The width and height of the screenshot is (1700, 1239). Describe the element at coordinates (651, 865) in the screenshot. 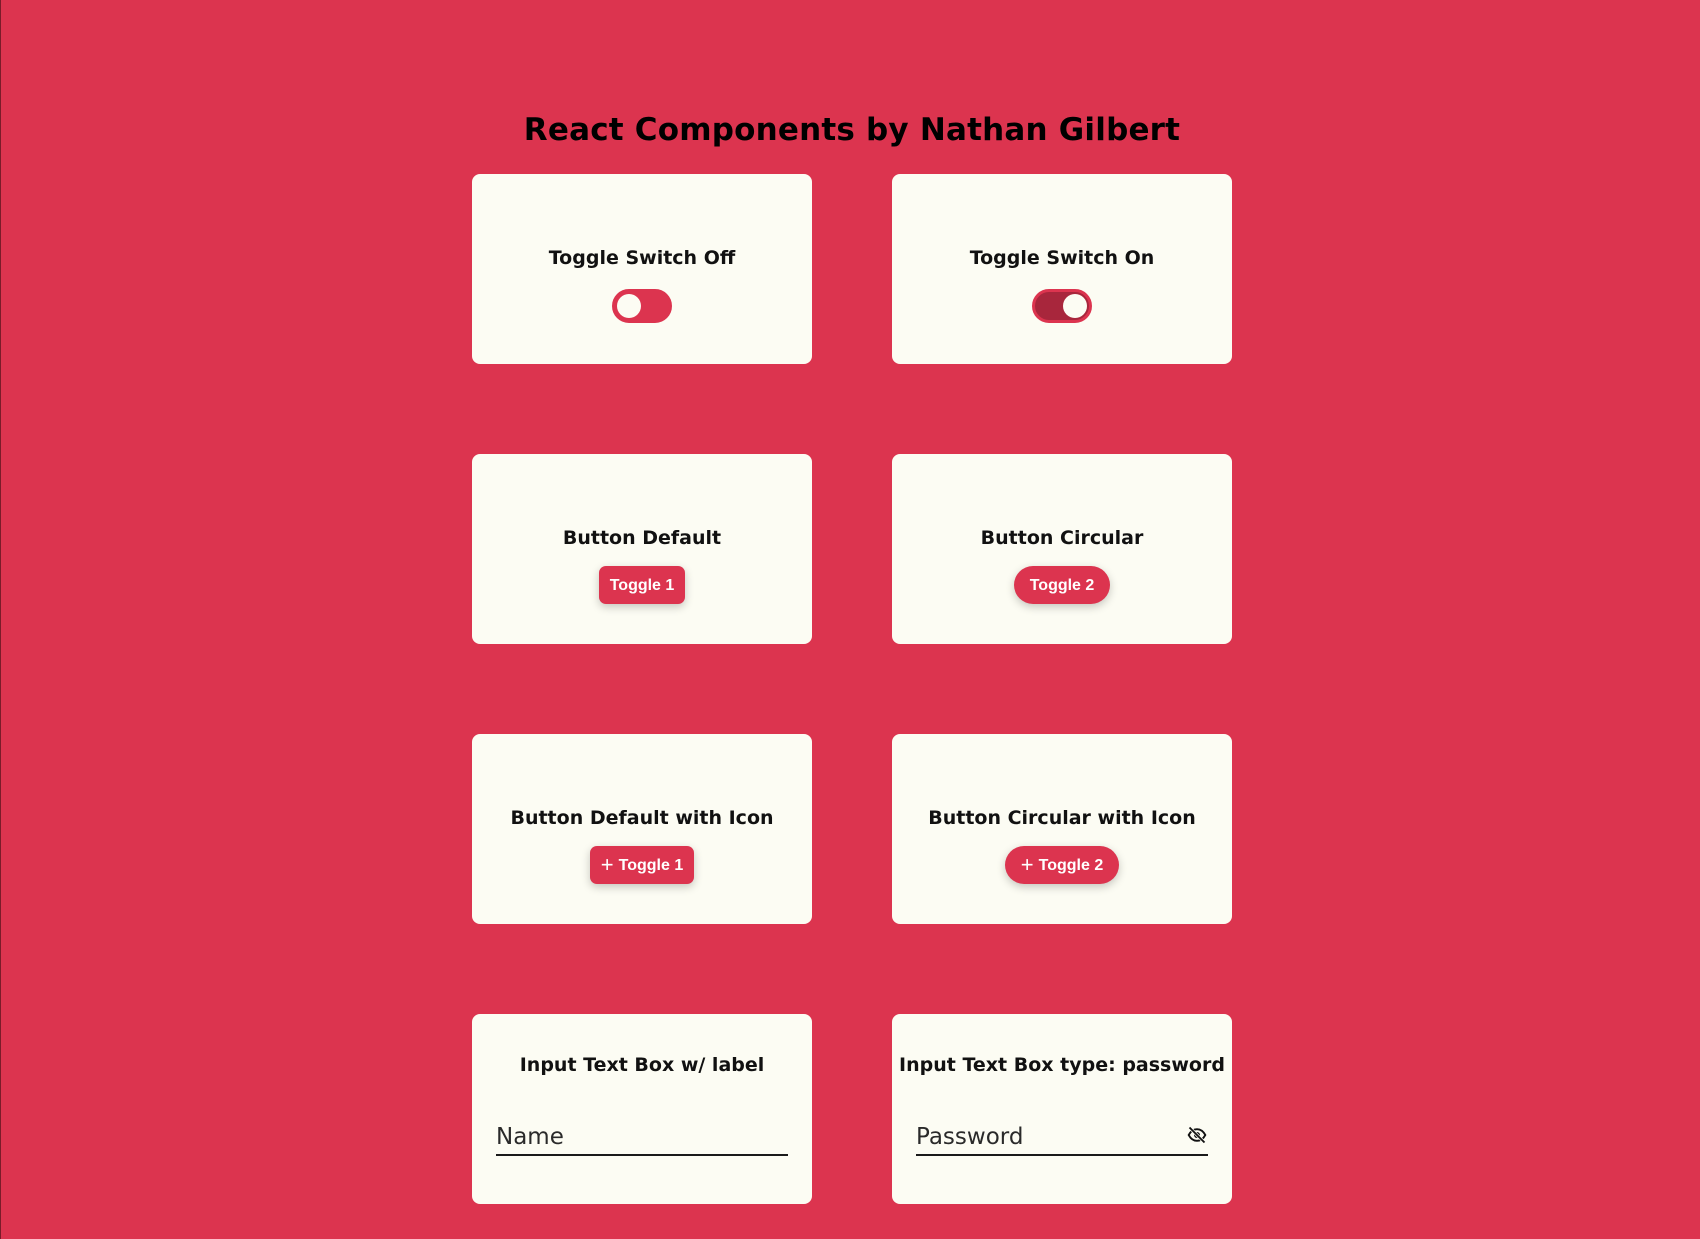

I see `button-label: Toggle 1` at that location.